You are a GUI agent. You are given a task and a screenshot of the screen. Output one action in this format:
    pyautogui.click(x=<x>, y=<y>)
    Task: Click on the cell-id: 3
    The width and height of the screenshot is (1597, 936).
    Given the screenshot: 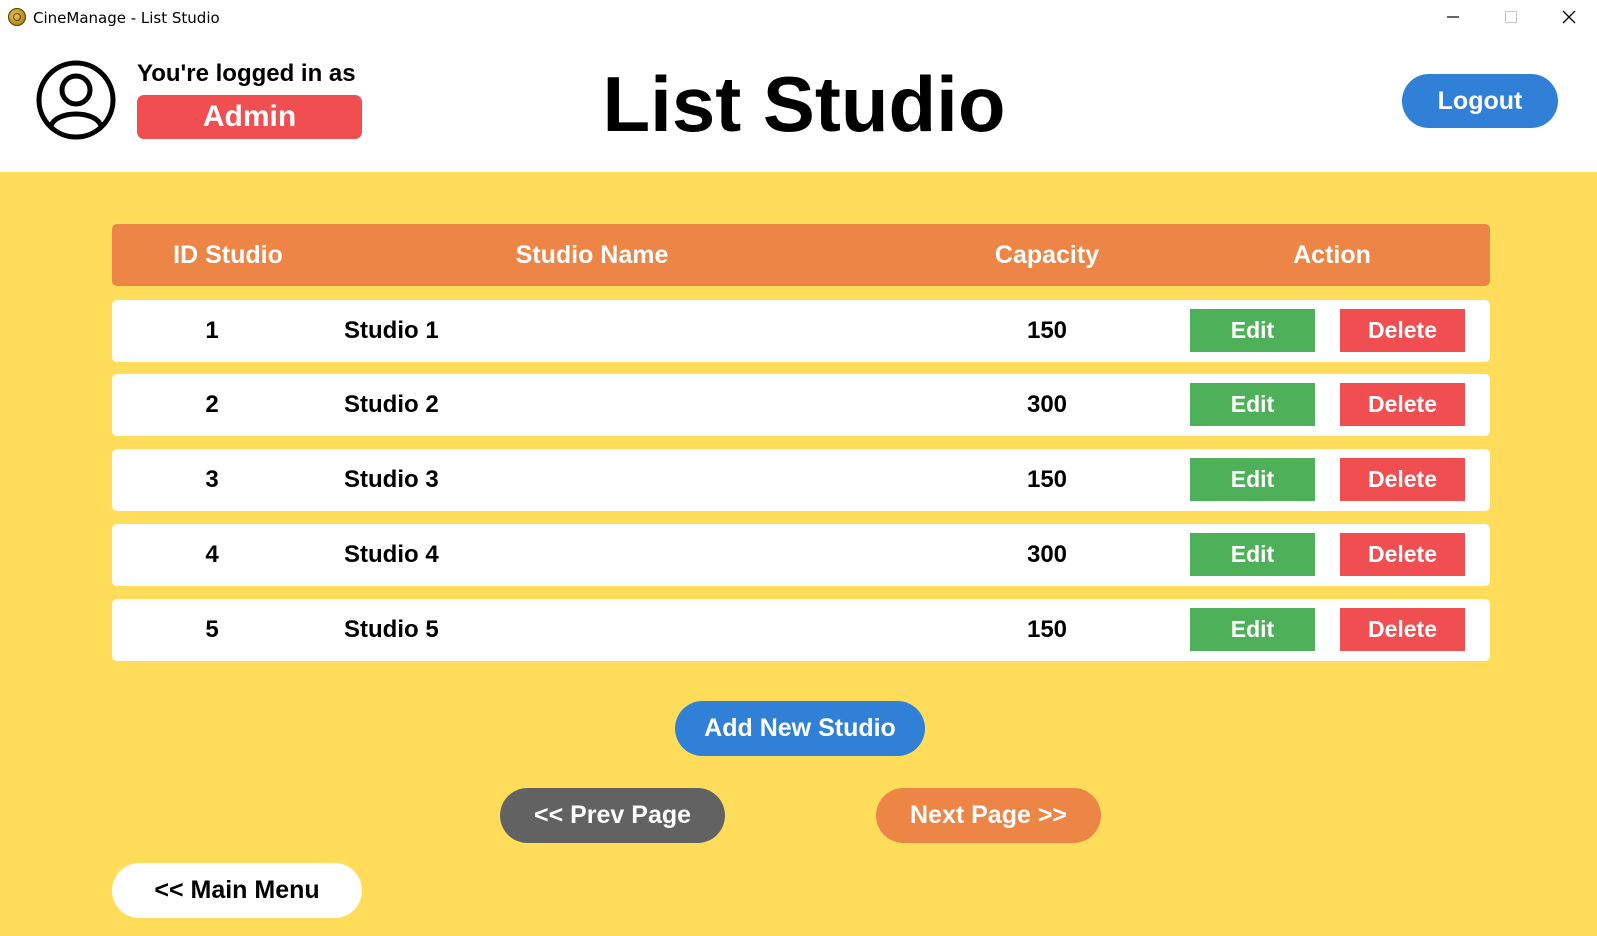 What is the action you would take?
    pyautogui.click(x=212, y=479)
    